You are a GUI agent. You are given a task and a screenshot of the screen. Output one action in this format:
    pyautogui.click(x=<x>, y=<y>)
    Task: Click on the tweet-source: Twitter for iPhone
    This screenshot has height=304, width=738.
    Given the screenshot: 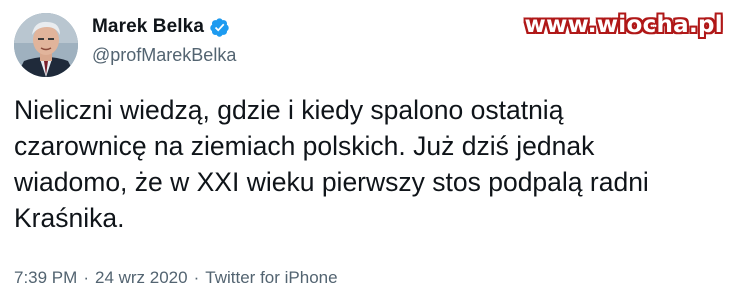 What is the action you would take?
    pyautogui.click(x=271, y=278)
    